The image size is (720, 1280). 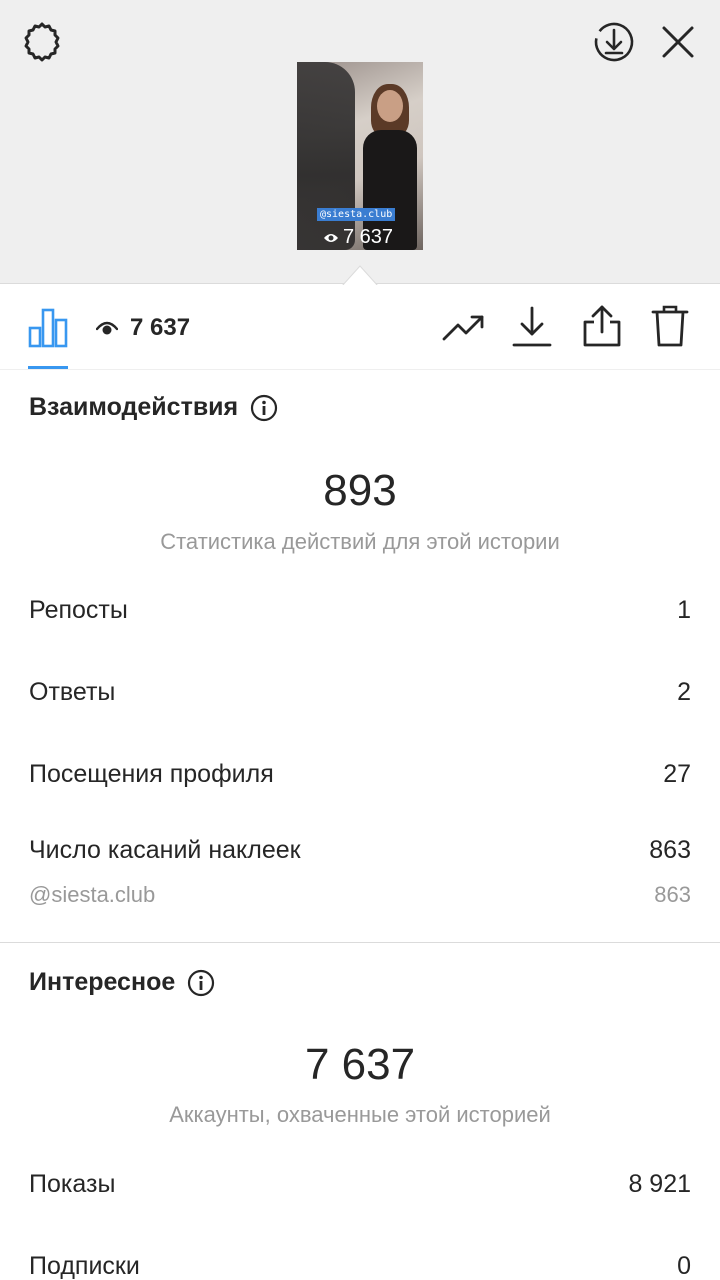 I want to click on interactions-header: Взаимодействия, so click(x=153, y=407).